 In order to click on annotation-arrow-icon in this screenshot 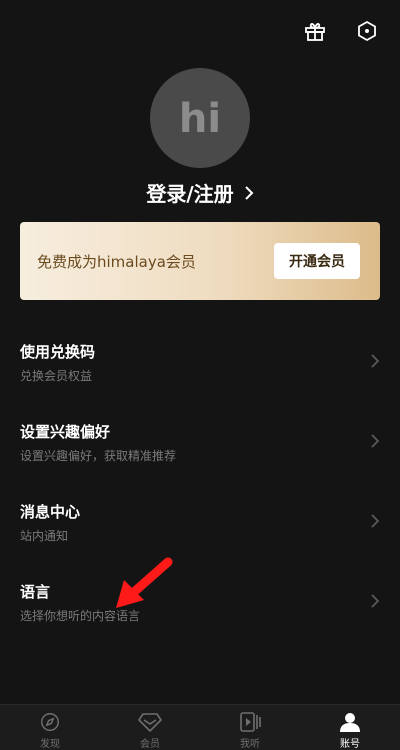, I will do `click(144, 582)`.